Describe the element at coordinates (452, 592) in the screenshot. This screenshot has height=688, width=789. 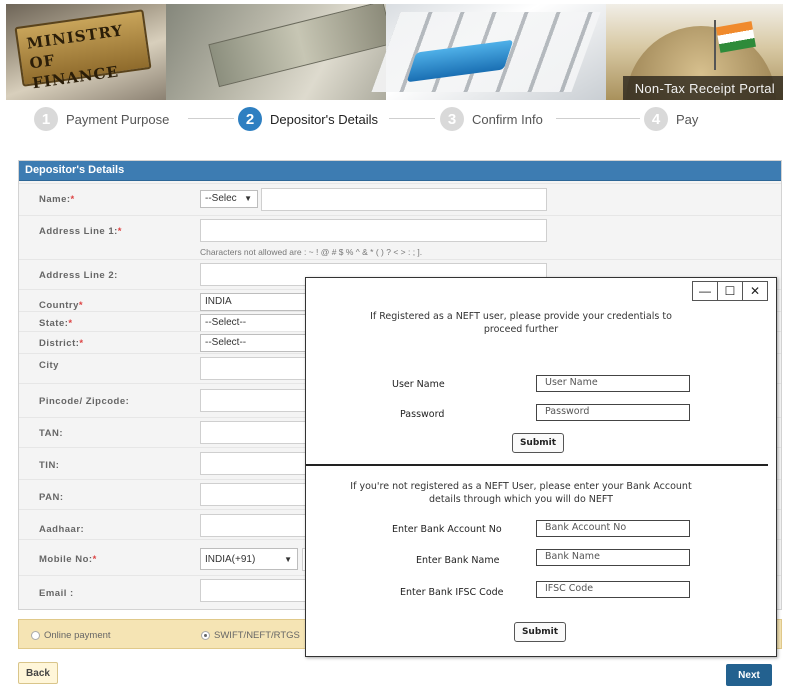
I see `ifsc-label: Enter Bank IFSC Code` at that location.